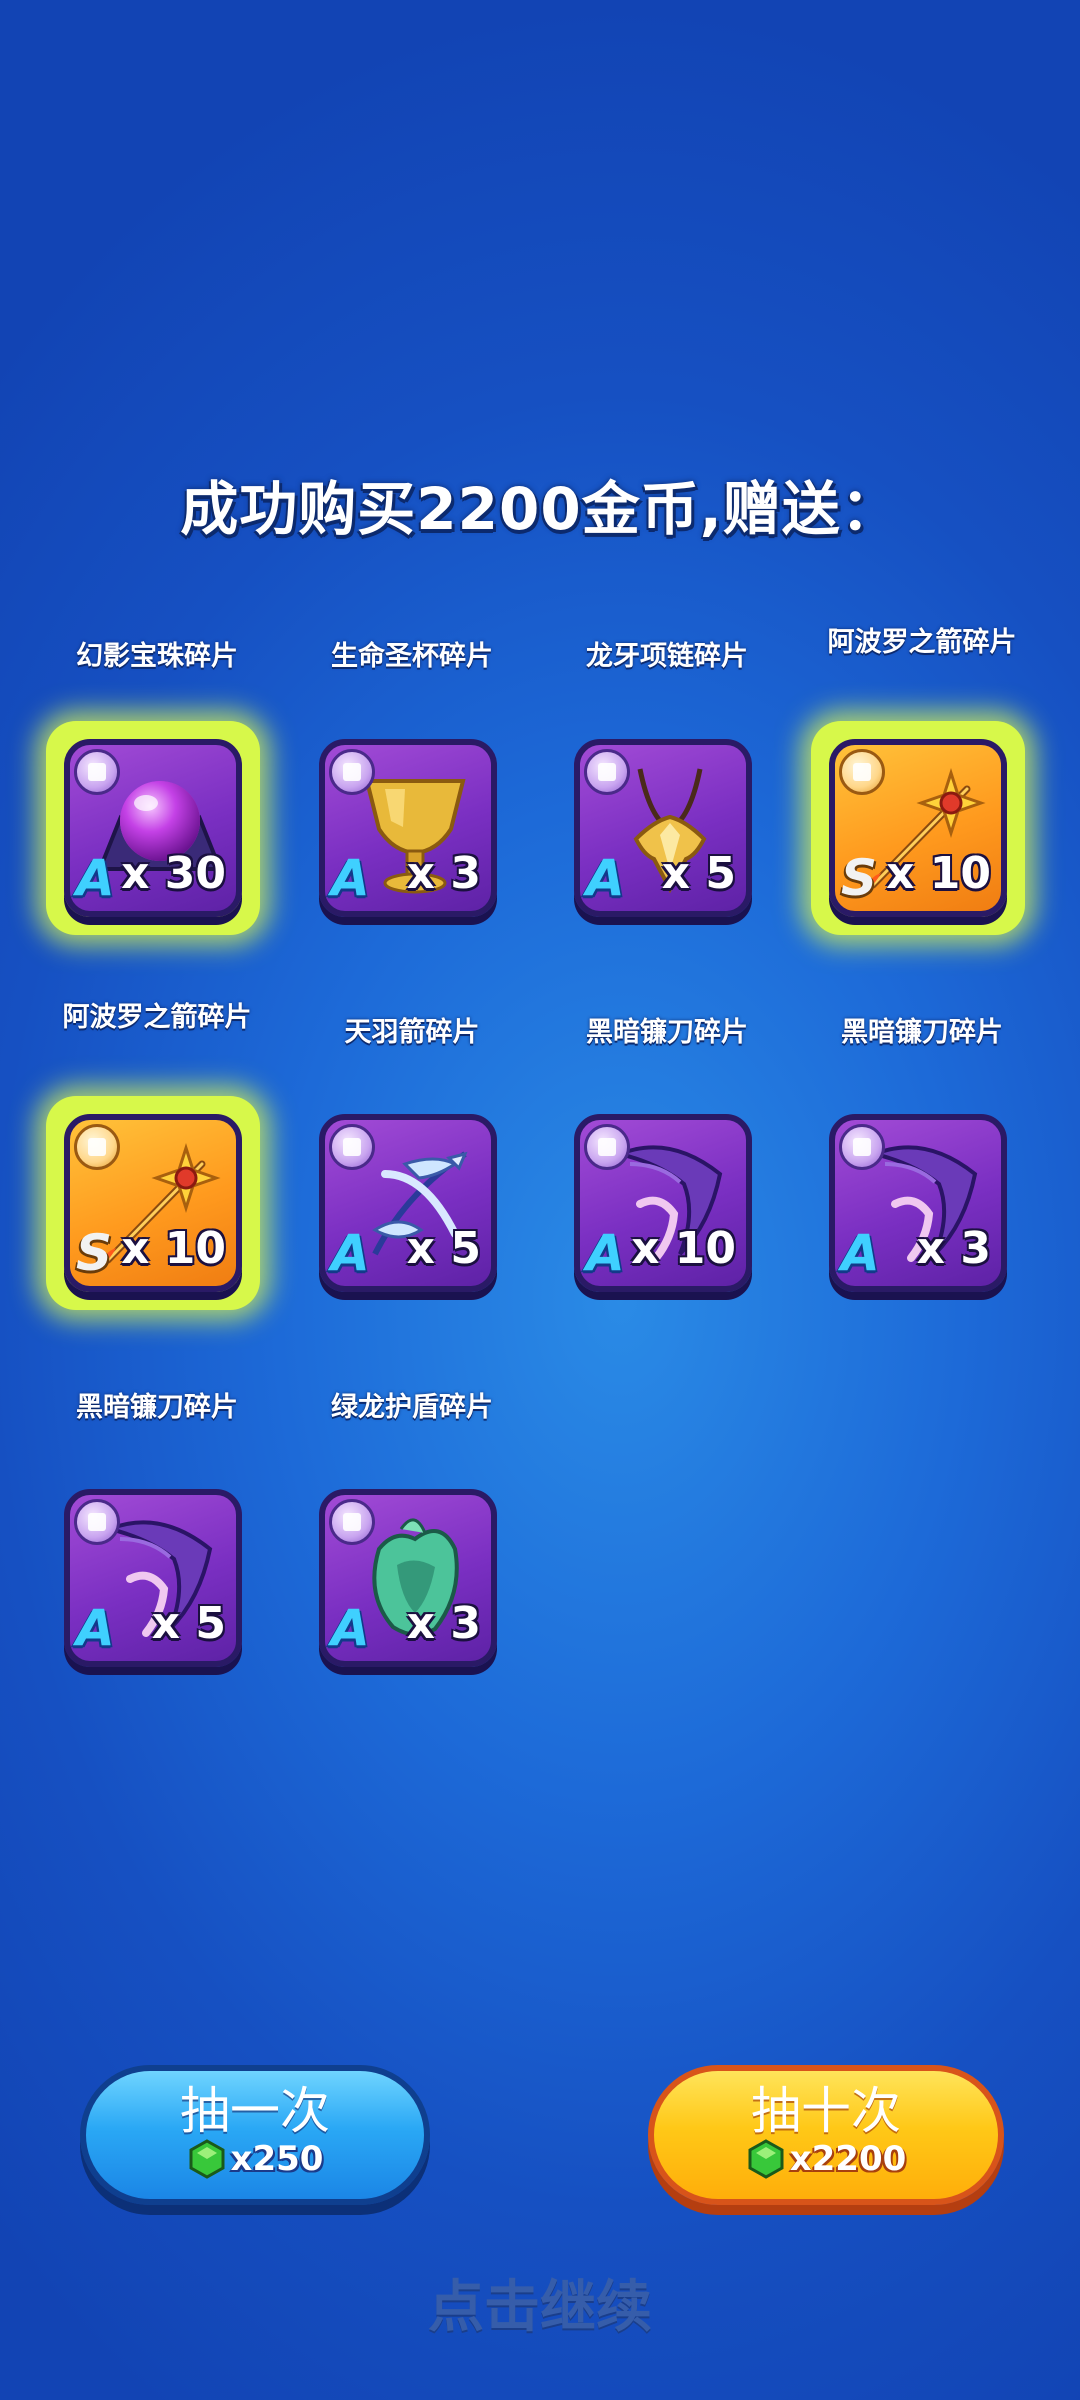 Image resolution: width=1080 pixels, height=2400 pixels. What do you see at coordinates (667, 656) in the screenshot?
I see `item-name: 龙牙项链碎片` at bounding box center [667, 656].